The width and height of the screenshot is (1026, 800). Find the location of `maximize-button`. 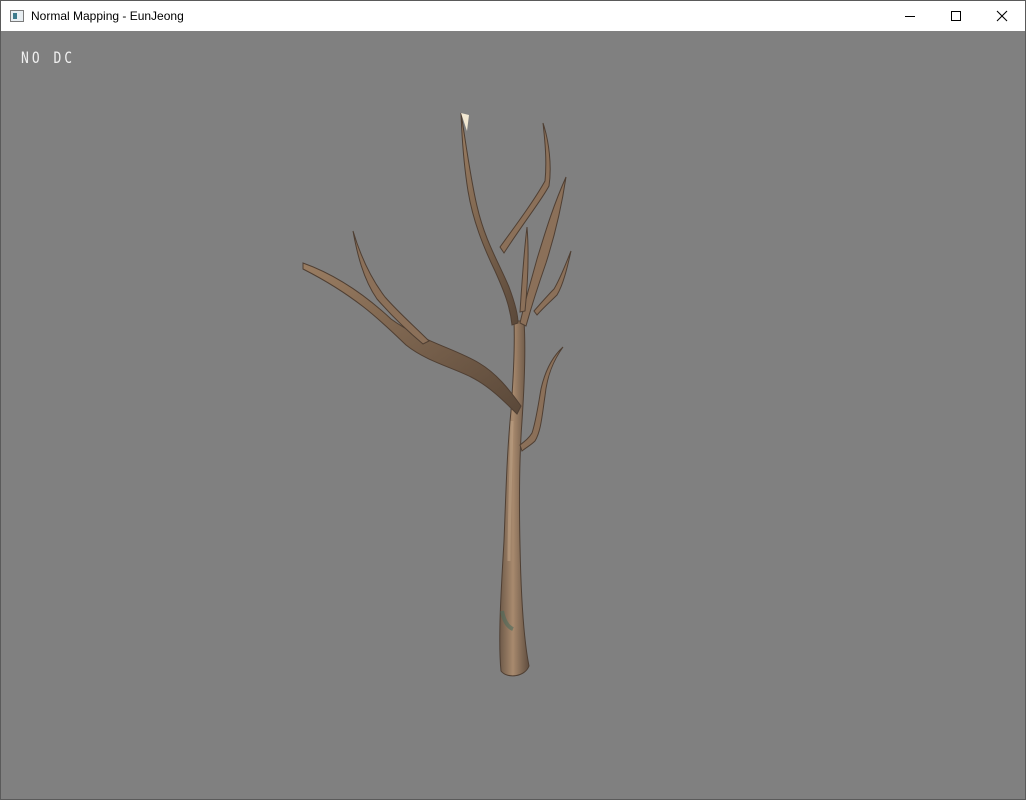

maximize-button is located at coordinates (956, 16).